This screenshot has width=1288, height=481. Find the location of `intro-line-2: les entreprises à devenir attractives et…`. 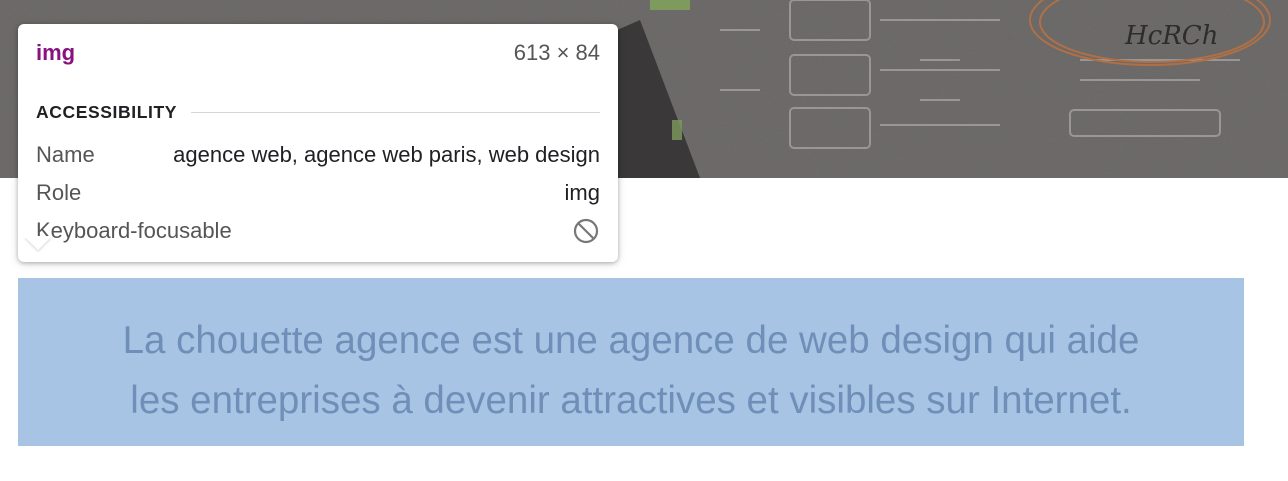

intro-line-2: les entreprises à devenir attractives et… is located at coordinates (631, 400).